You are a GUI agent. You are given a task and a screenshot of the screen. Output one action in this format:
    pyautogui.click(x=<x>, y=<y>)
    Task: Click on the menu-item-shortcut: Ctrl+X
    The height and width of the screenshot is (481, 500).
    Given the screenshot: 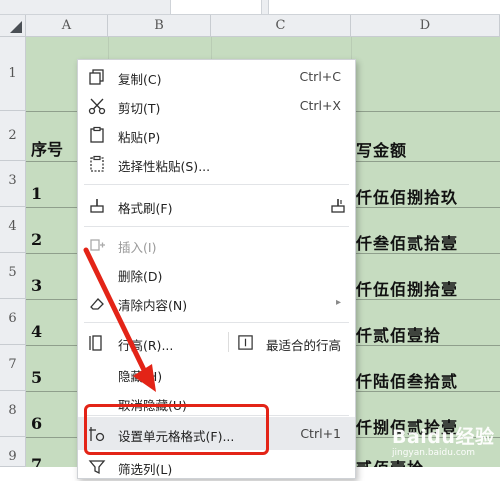 What is the action you would take?
    pyautogui.click(x=320, y=105)
    